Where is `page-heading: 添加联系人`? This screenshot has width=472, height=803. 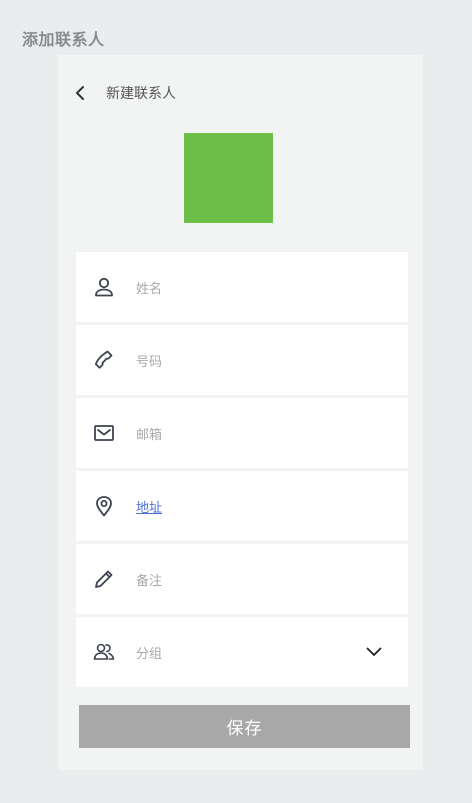
page-heading: 添加联系人 is located at coordinates (63, 39).